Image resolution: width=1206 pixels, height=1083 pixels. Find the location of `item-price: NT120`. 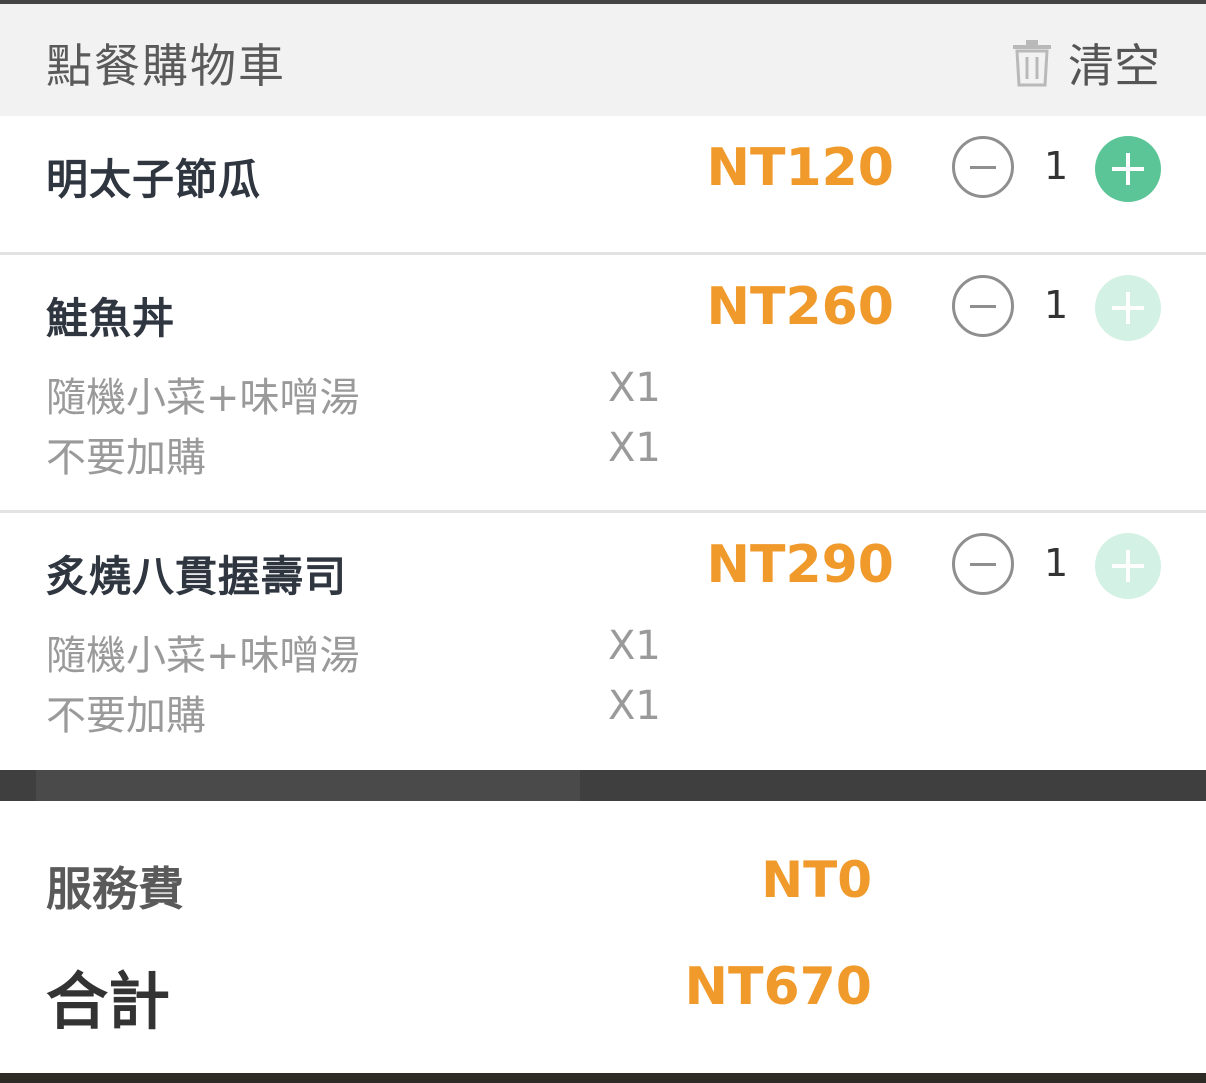

item-price: NT120 is located at coordinates (800, 168).